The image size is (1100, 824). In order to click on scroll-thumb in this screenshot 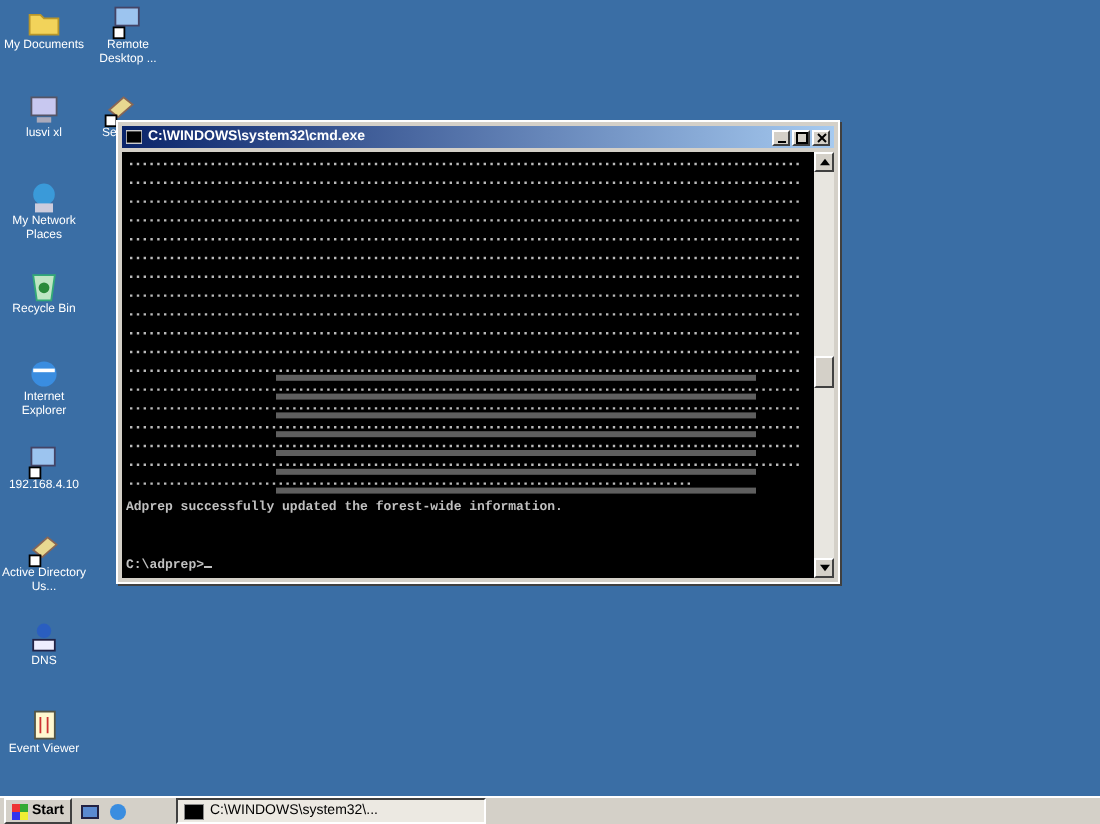, I will do `click(824, 372)`.